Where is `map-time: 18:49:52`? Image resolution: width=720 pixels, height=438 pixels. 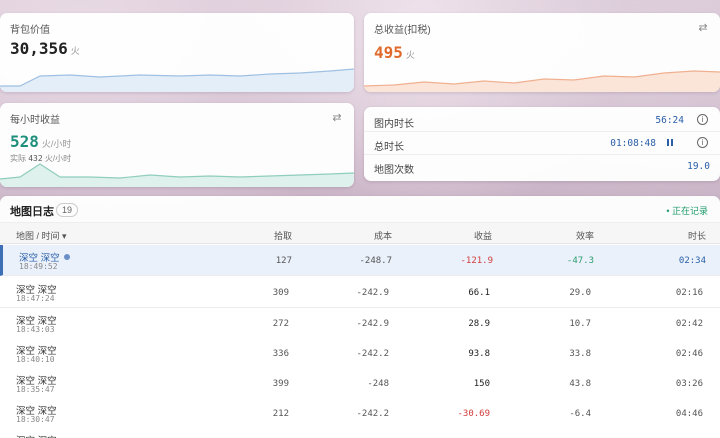
map-time: 18:49:52 is located at coordinates (38, 266).